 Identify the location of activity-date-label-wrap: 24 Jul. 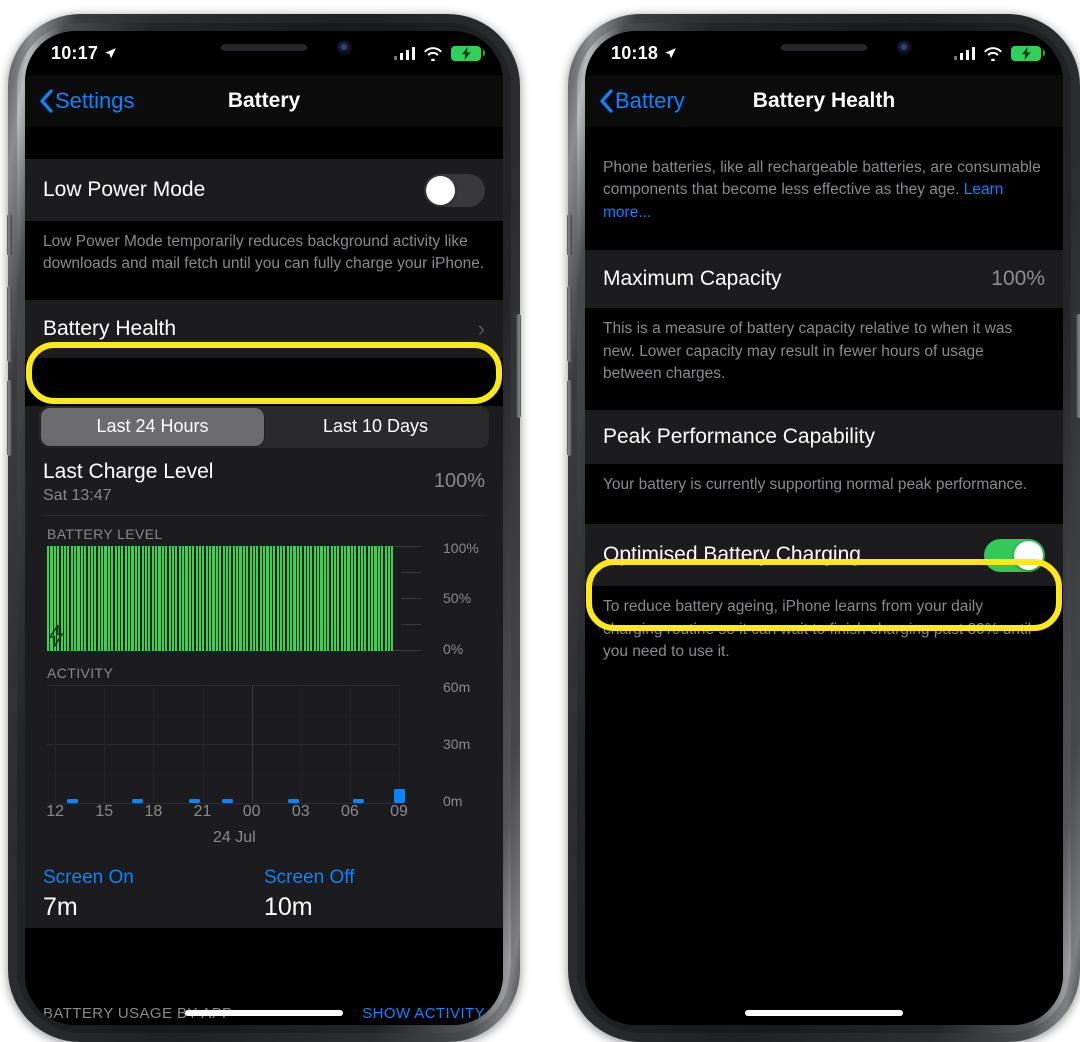
(223, 841).